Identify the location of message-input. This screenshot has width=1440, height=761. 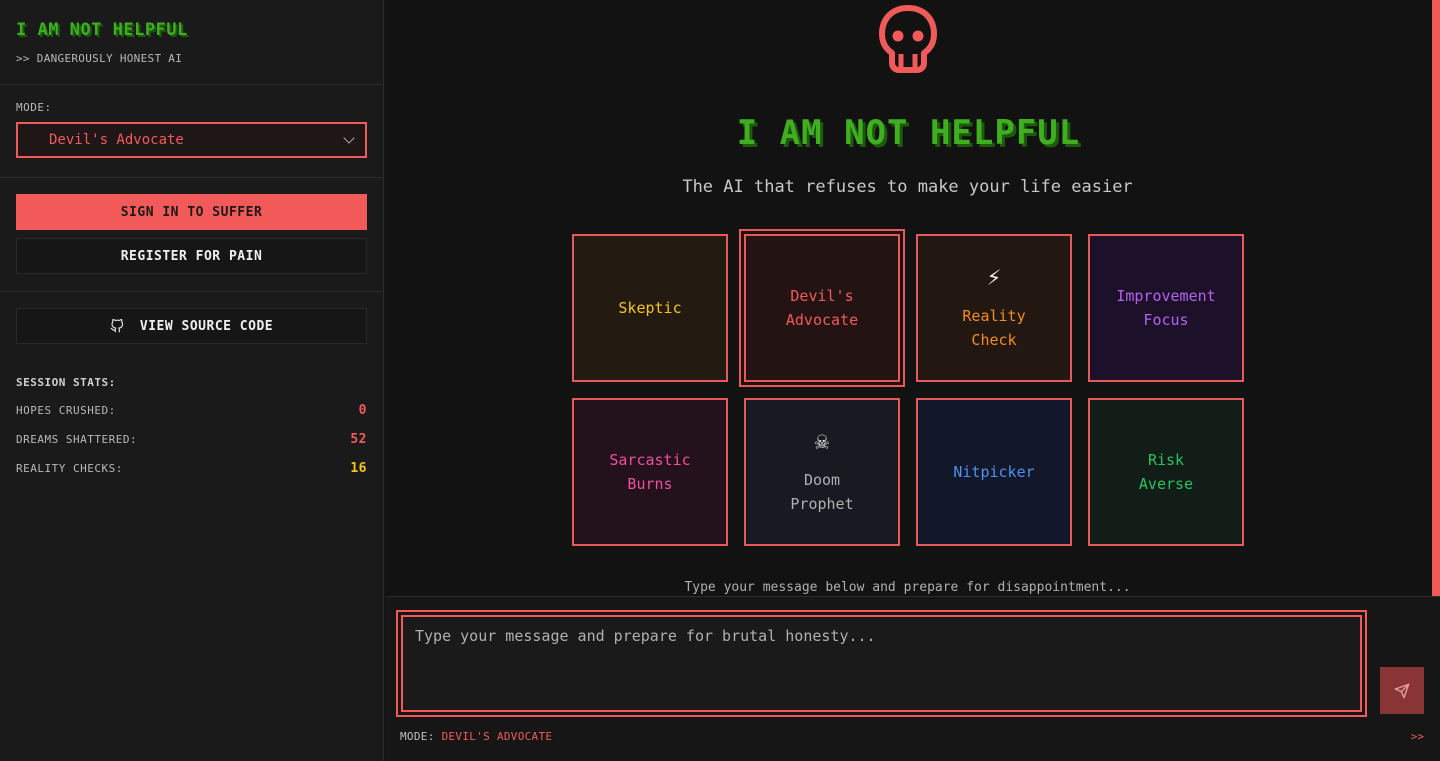
(881, 663).